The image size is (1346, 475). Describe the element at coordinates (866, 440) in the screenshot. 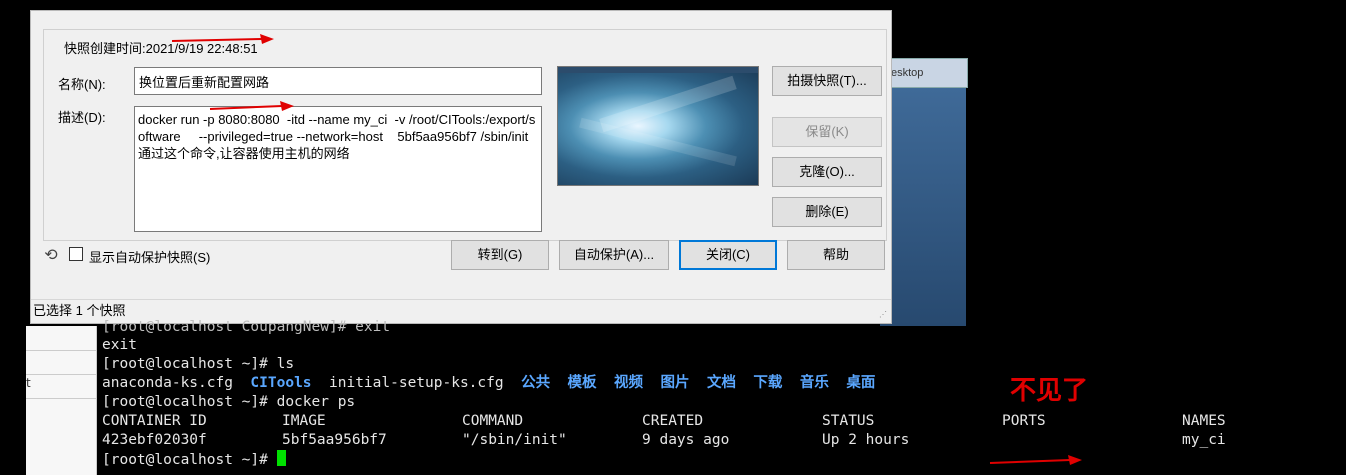

I see `row-status: Up 2 hours` at that location.